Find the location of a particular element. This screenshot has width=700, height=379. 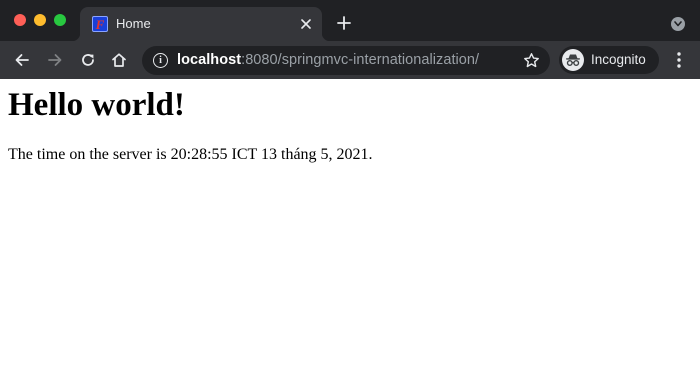

home-button is located at coordinates (119, 60).